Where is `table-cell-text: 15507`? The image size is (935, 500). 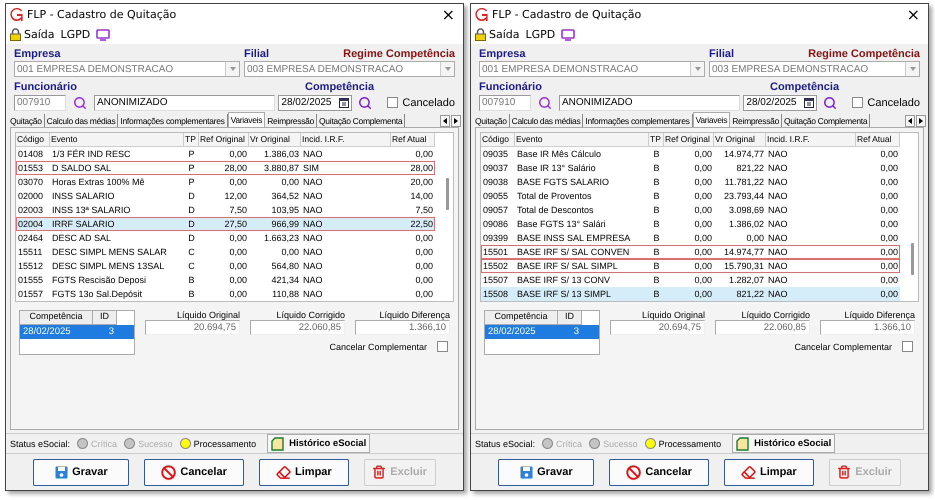
table-cell-text: 15507 is located at coordinates (496, 280).